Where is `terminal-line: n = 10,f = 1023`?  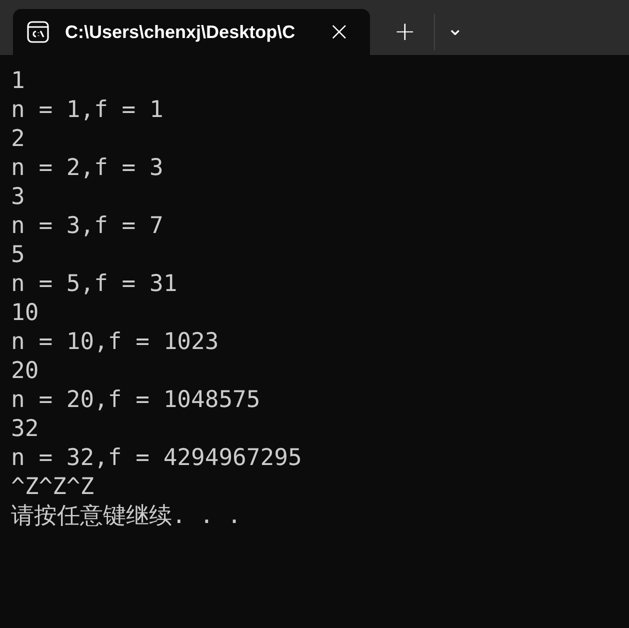 terminal-line: n = 10,f = 1023 is located at coordinates (115, 342).